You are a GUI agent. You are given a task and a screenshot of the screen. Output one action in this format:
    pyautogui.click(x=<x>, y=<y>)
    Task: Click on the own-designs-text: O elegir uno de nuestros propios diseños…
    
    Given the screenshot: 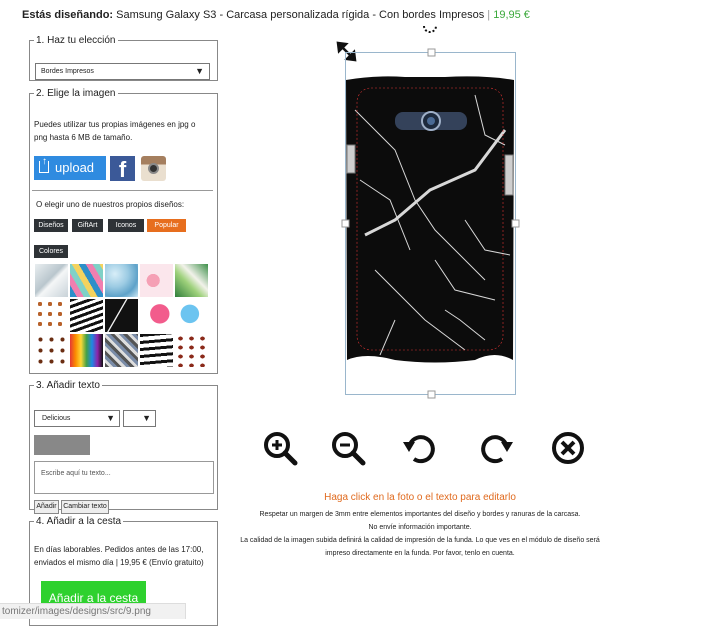 What is the action you would take?
    pyautogui.click(x=110, y=204)
    